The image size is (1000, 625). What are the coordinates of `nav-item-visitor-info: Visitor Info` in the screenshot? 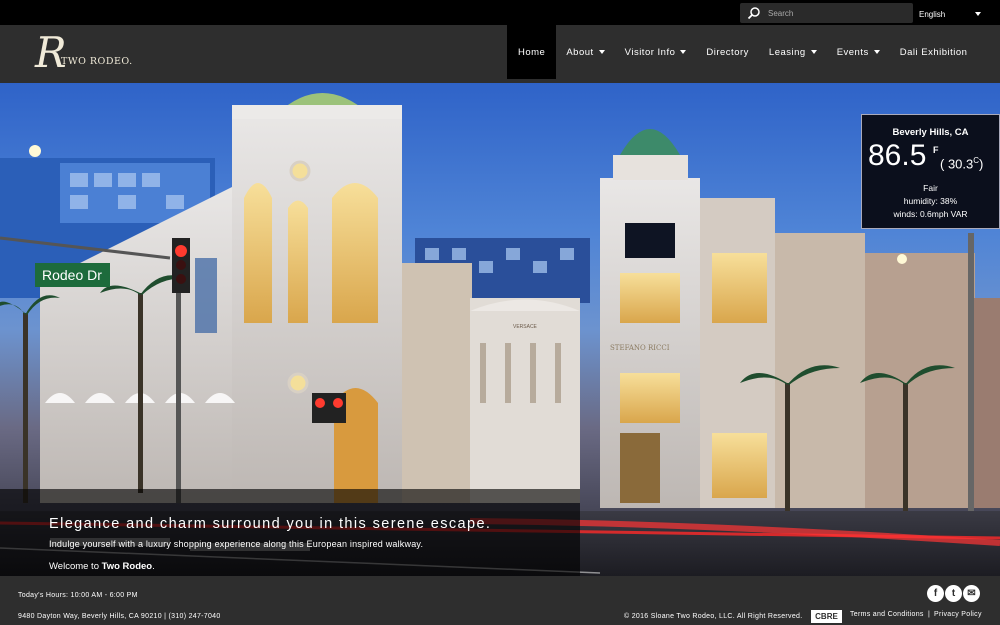 It's located at (656, 52).